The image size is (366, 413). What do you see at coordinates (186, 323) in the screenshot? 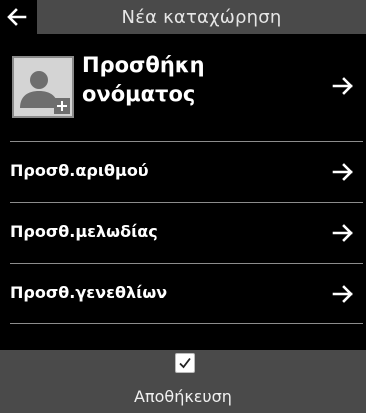
I see `divider` at bounding box center [186, 323].